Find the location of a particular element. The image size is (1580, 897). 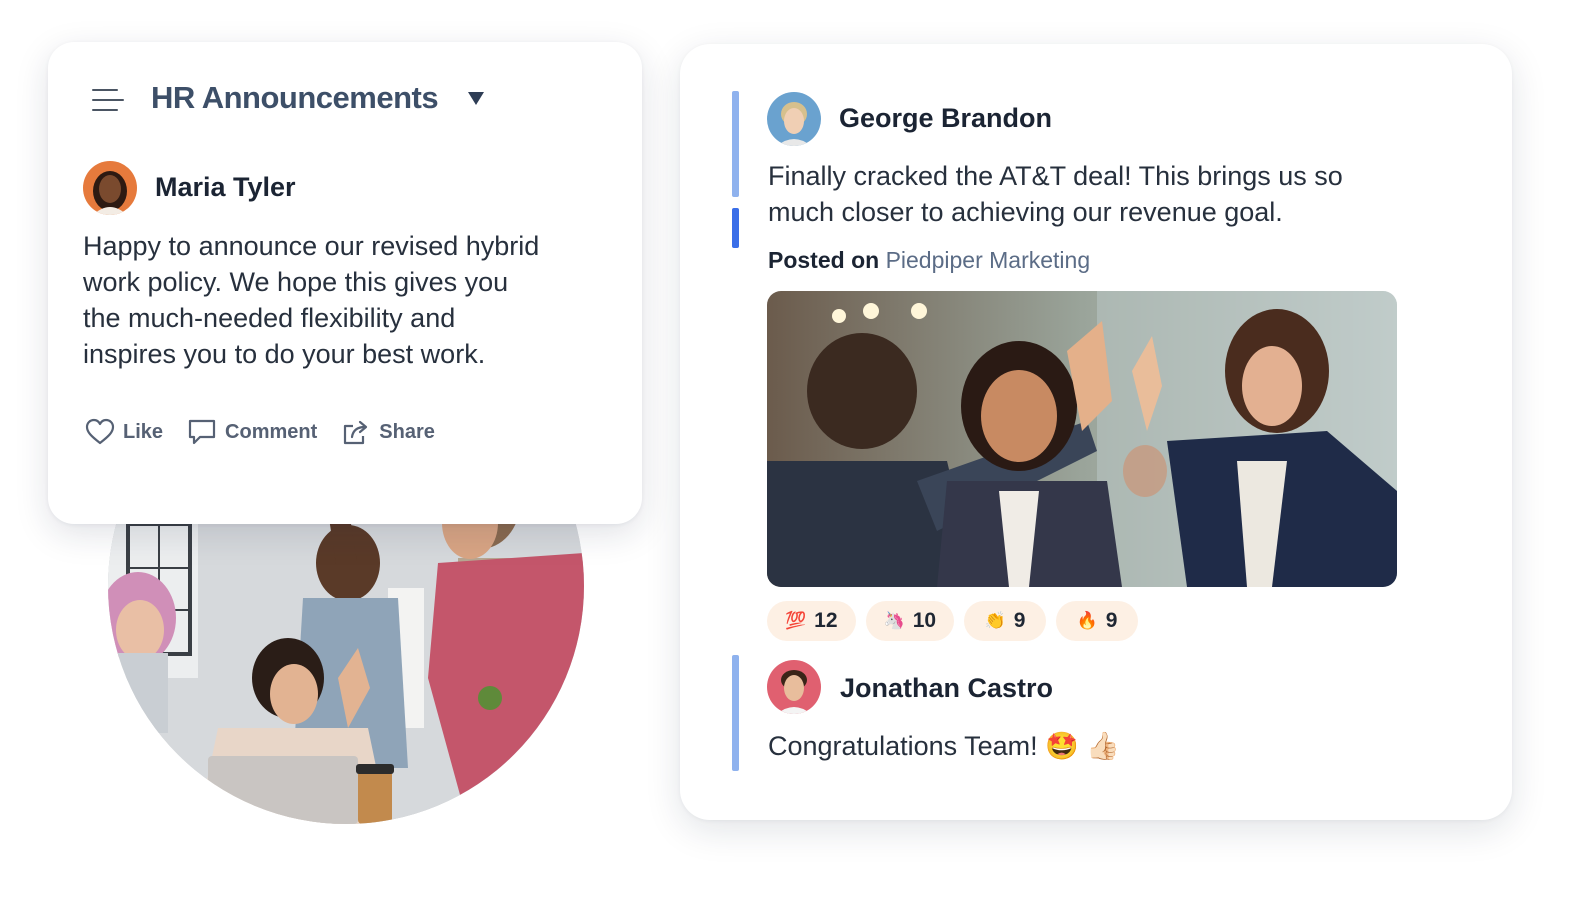

share-label: Share is located at coordinates (407, 431).